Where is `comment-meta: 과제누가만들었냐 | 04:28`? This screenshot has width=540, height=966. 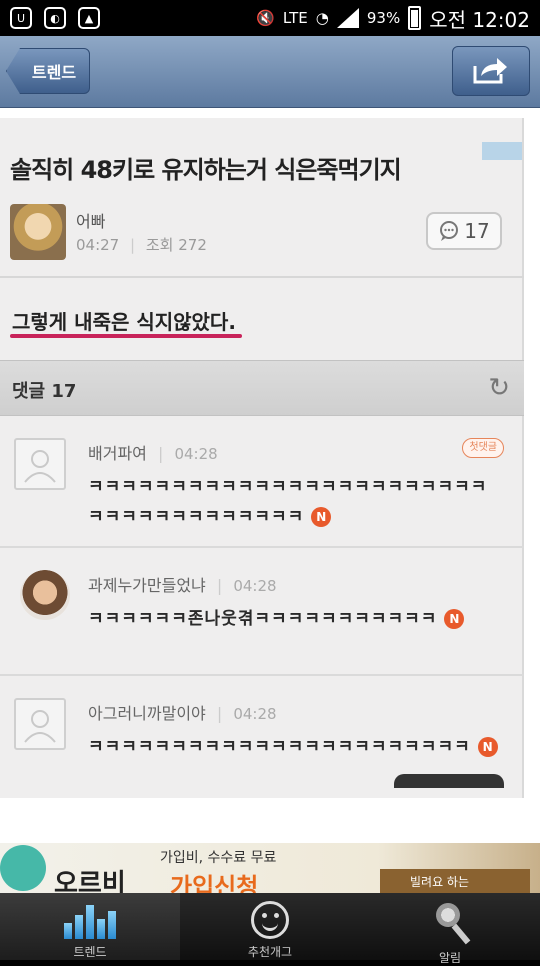 comment-meta: 과제누가만들었냐 | 04:28 is located at coordinates (182, 584).